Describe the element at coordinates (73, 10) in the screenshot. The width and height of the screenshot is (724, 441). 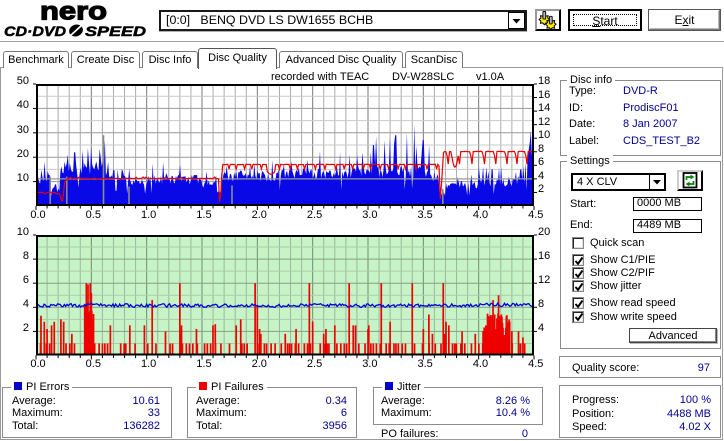
I see `svg-text: nero` at that location.